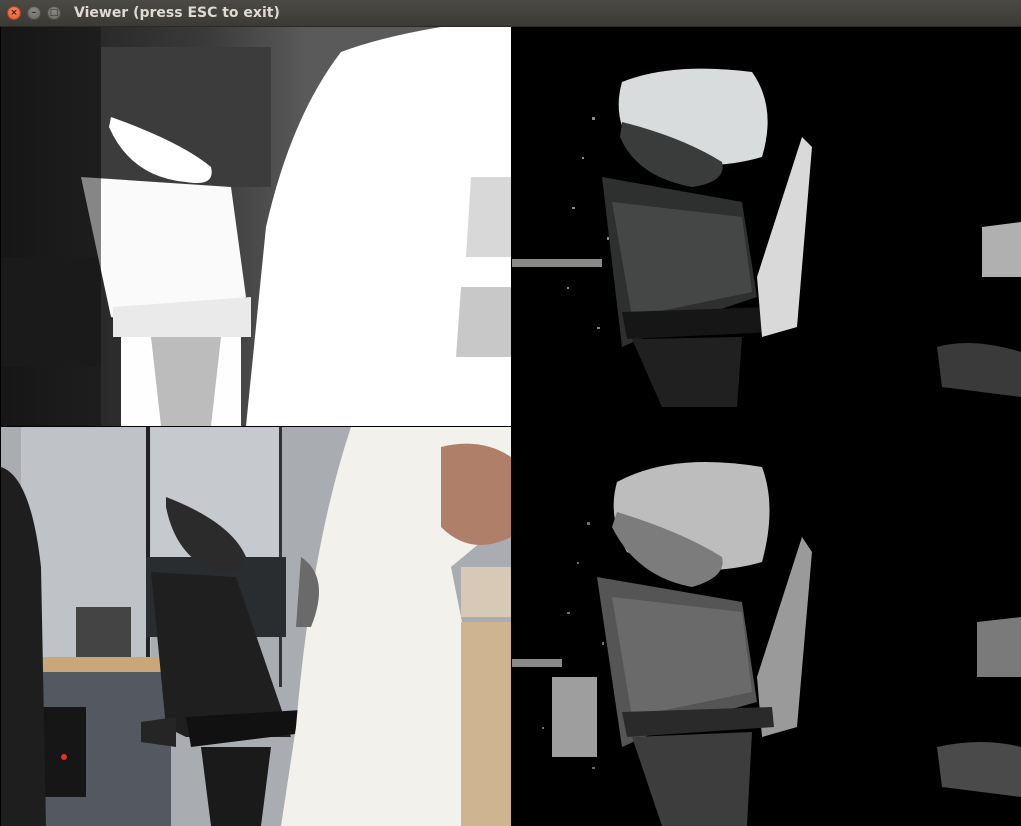 The image size is (1021, 826). I want to click on minimize-window-button: –, so click(34, 13).